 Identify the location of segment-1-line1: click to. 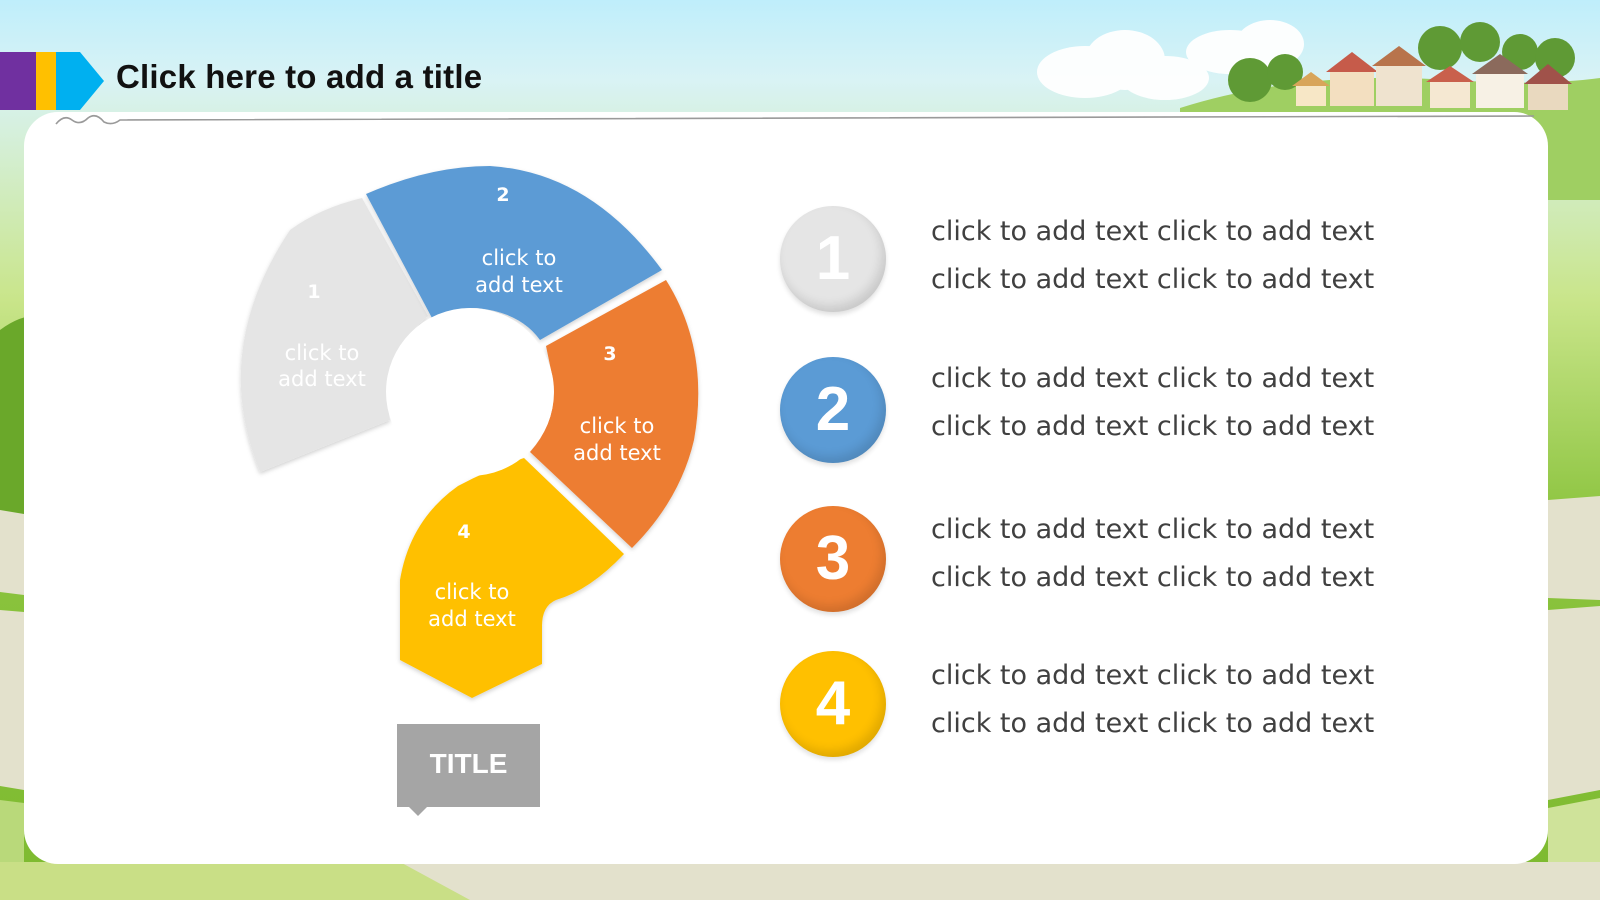
(322, 353).